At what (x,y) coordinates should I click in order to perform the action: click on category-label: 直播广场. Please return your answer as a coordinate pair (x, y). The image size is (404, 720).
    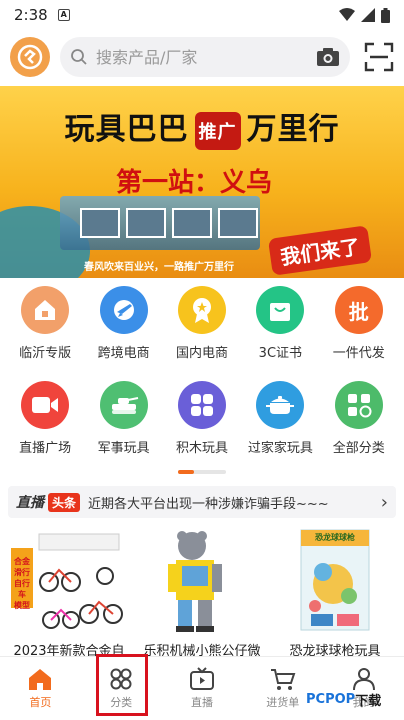
    Looking at the image, I should click on (45, 448).